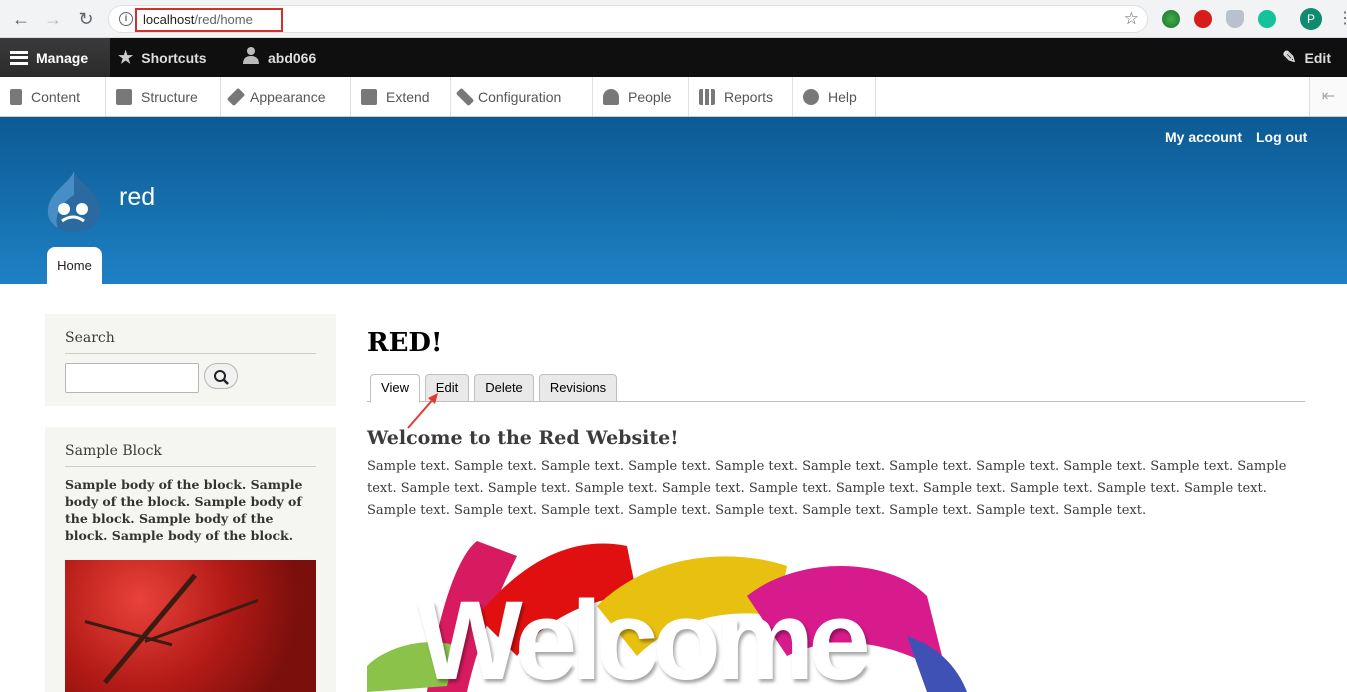 The image size is (1347, 692). Describe the element at coordinates (1289, 57) in the screenshot. I see `pencil-icon: ✎` at that location.